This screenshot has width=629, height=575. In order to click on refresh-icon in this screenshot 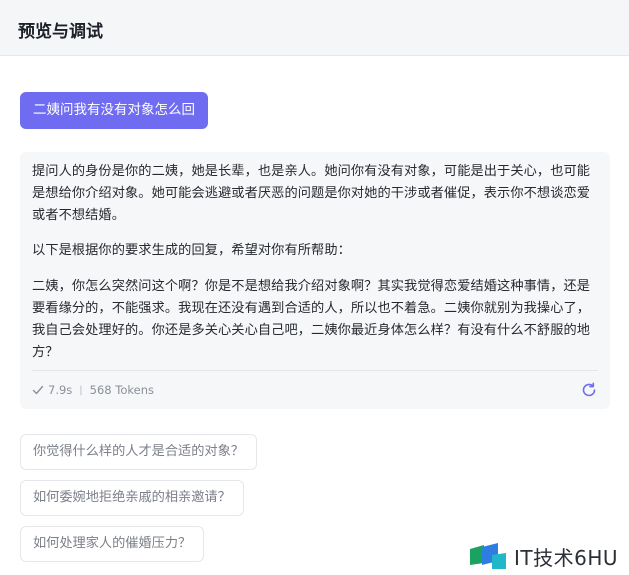, I will do `click(589, 390)`.